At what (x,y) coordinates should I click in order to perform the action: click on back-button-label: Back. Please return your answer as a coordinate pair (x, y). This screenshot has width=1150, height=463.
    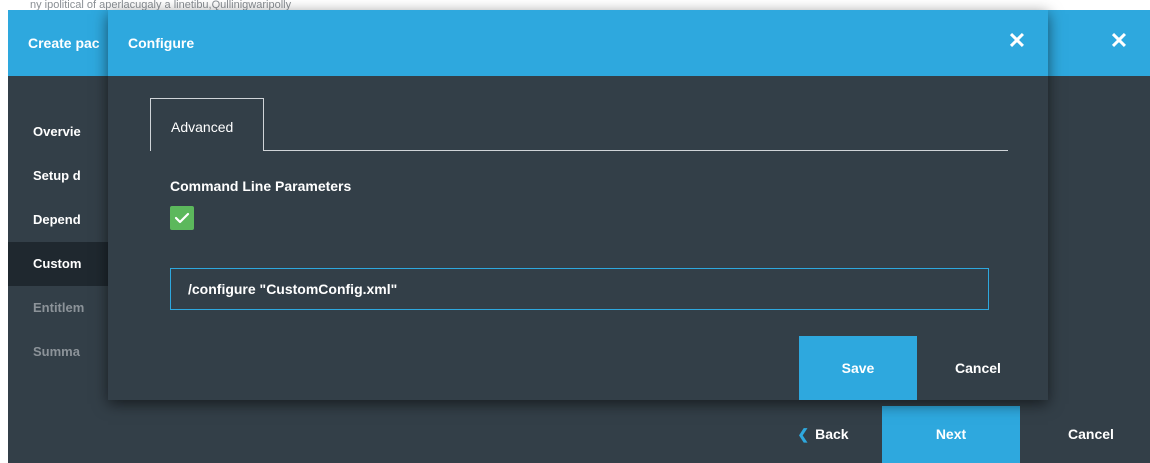
    Looking at the image, I should click on (832, 434).